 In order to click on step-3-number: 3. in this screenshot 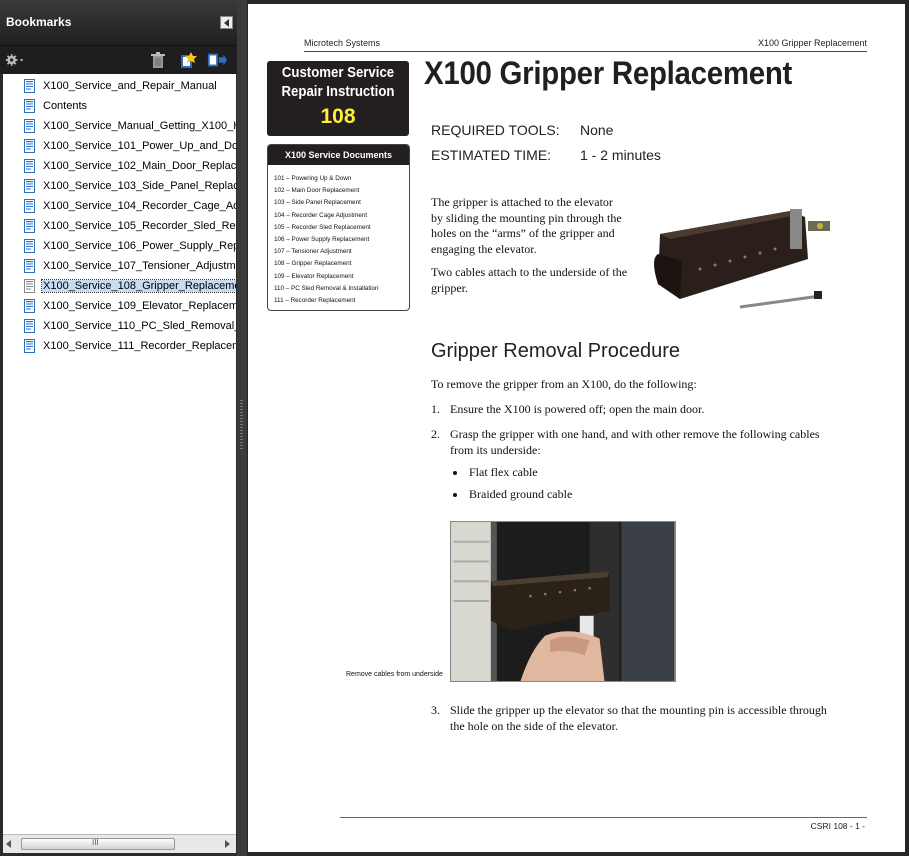, I will do `click(435, 710)`.